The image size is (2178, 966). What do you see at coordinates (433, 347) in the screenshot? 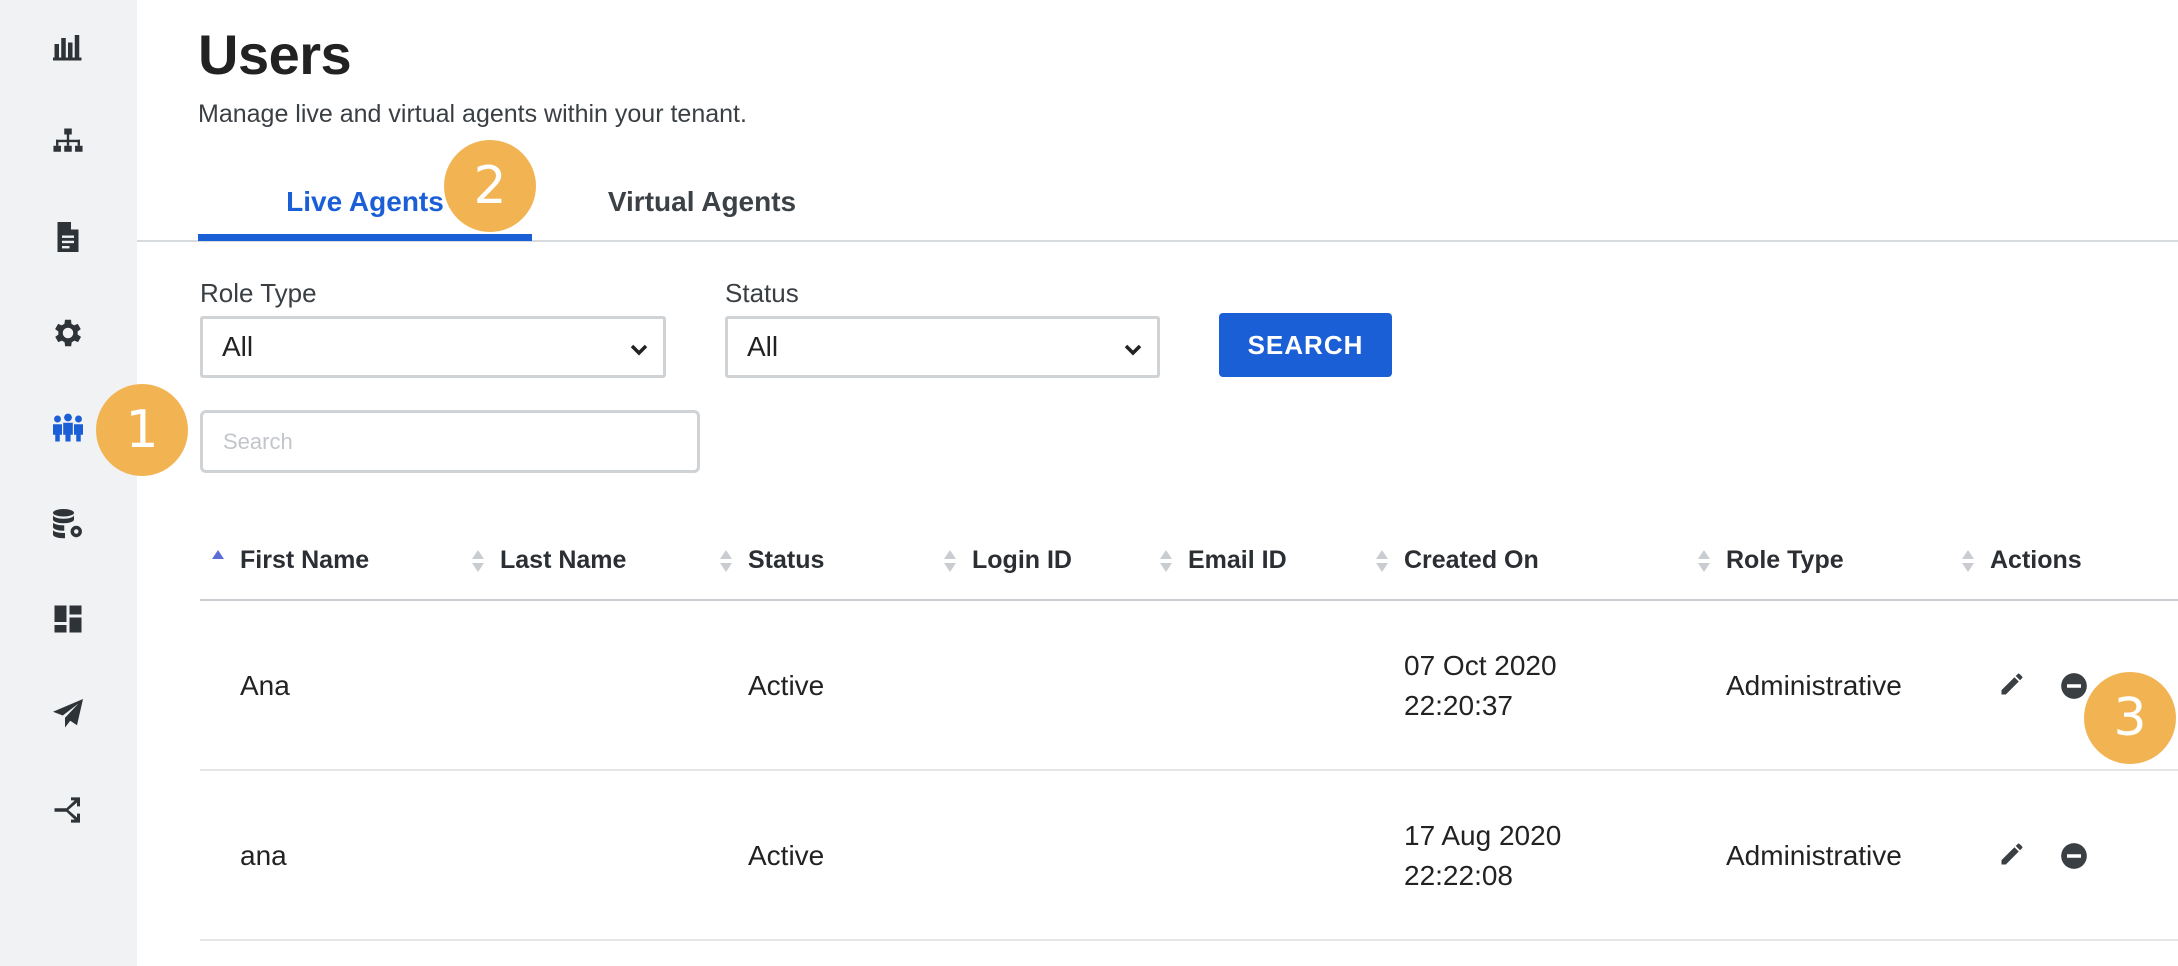
I see `role-type-select: All` at bounding box center [433, 347].